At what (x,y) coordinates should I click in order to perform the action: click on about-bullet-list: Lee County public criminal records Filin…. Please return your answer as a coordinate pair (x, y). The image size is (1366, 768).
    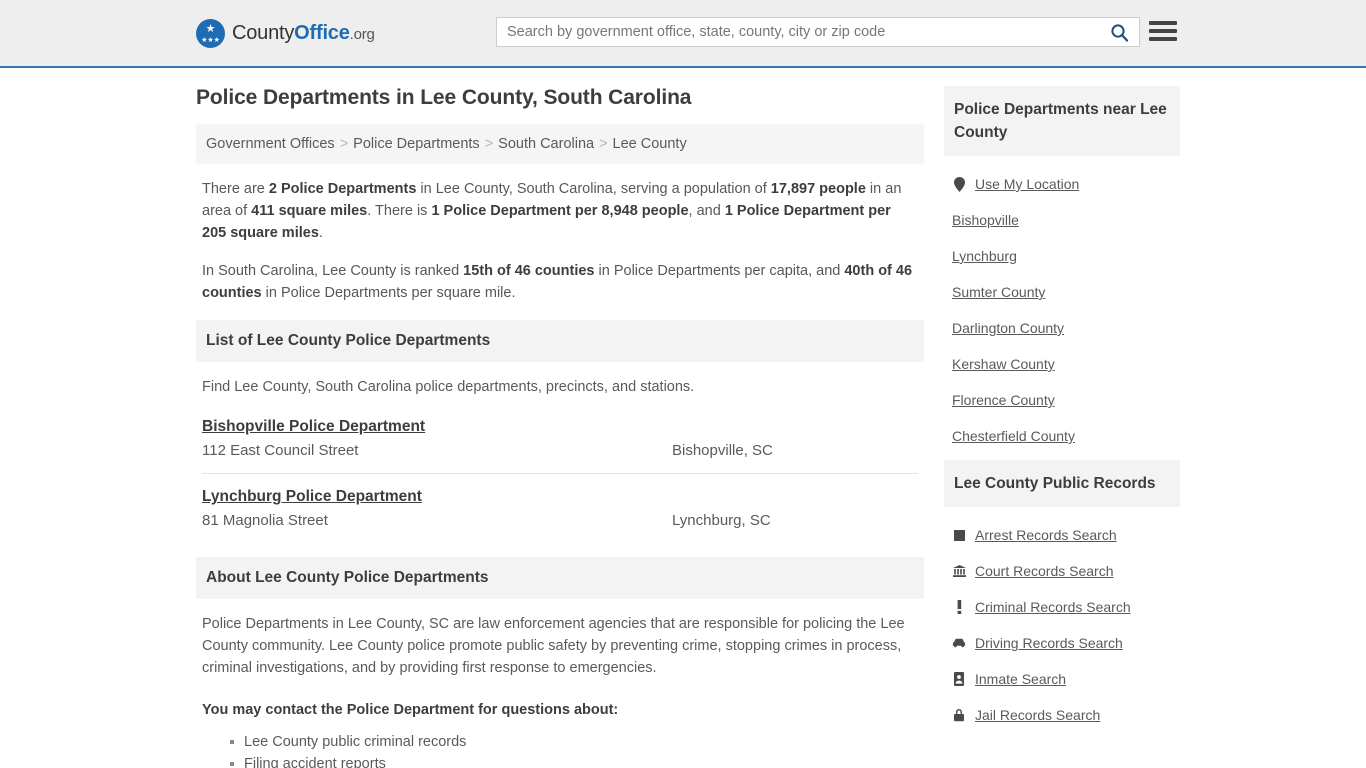
    Looking at the image, I should click on (560, 749).